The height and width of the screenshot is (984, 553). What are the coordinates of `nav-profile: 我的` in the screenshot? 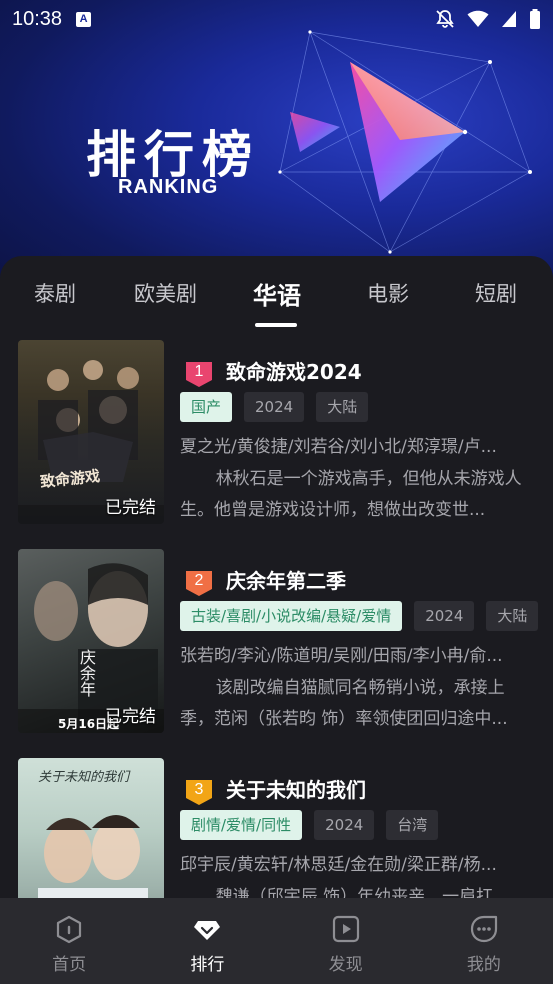 It's located at (484, 941).